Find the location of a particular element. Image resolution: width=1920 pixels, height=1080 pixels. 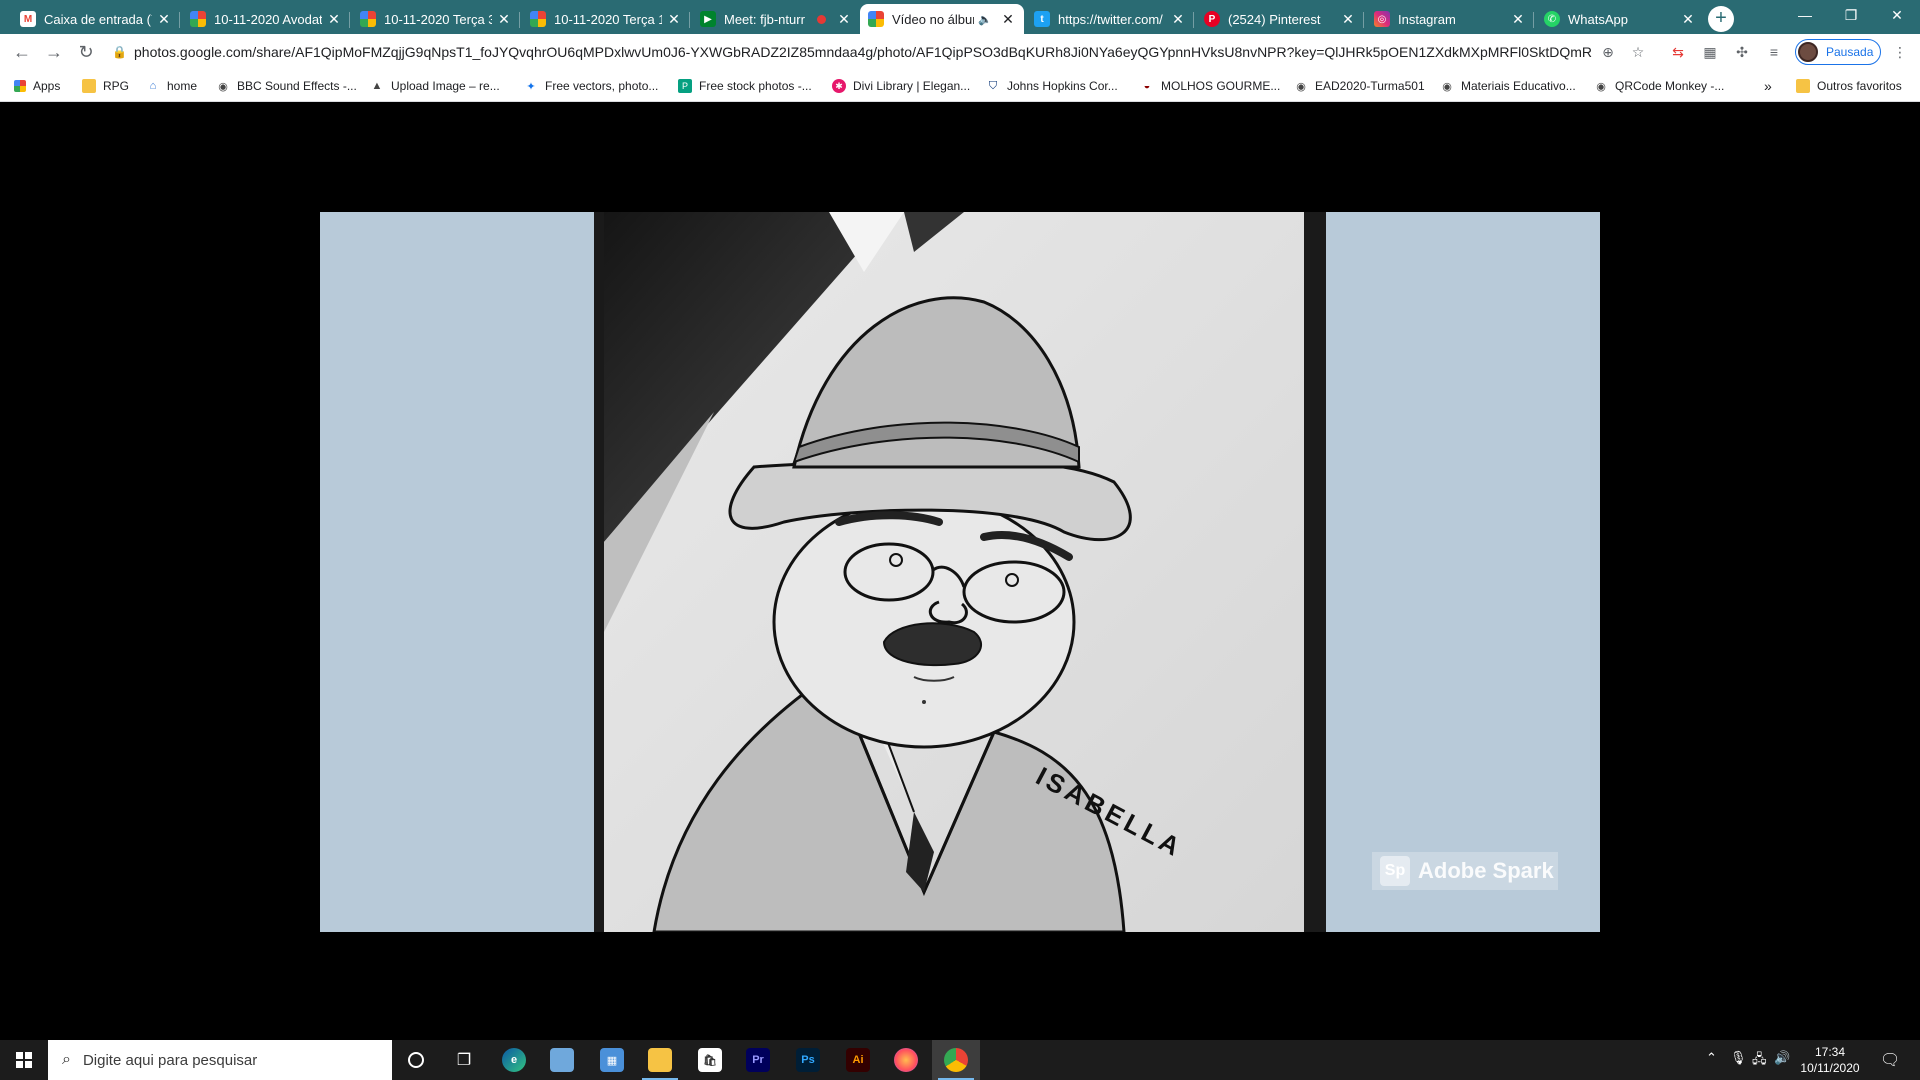

taskbar-calculator: ▦ is located at coordinates (612, 1060).